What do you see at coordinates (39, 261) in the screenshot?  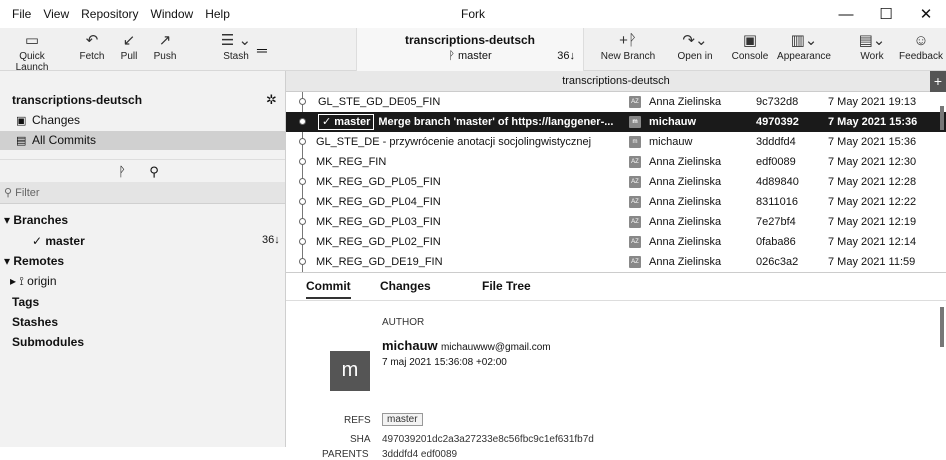 I see `remotes-label: Remotes` at bounding box center [39, 261].